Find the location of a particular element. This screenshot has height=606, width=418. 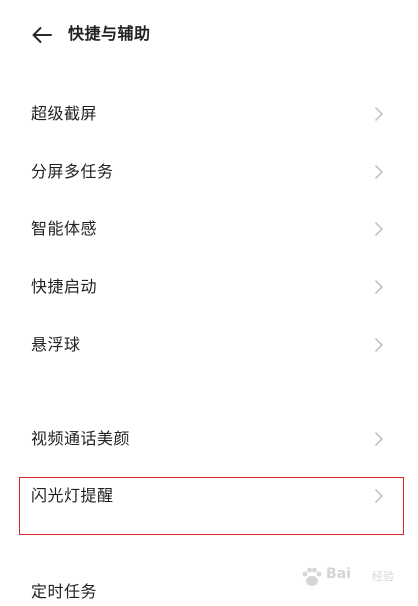

menu-item-label: 分屏多任务 is located at coordinates (72, 171).